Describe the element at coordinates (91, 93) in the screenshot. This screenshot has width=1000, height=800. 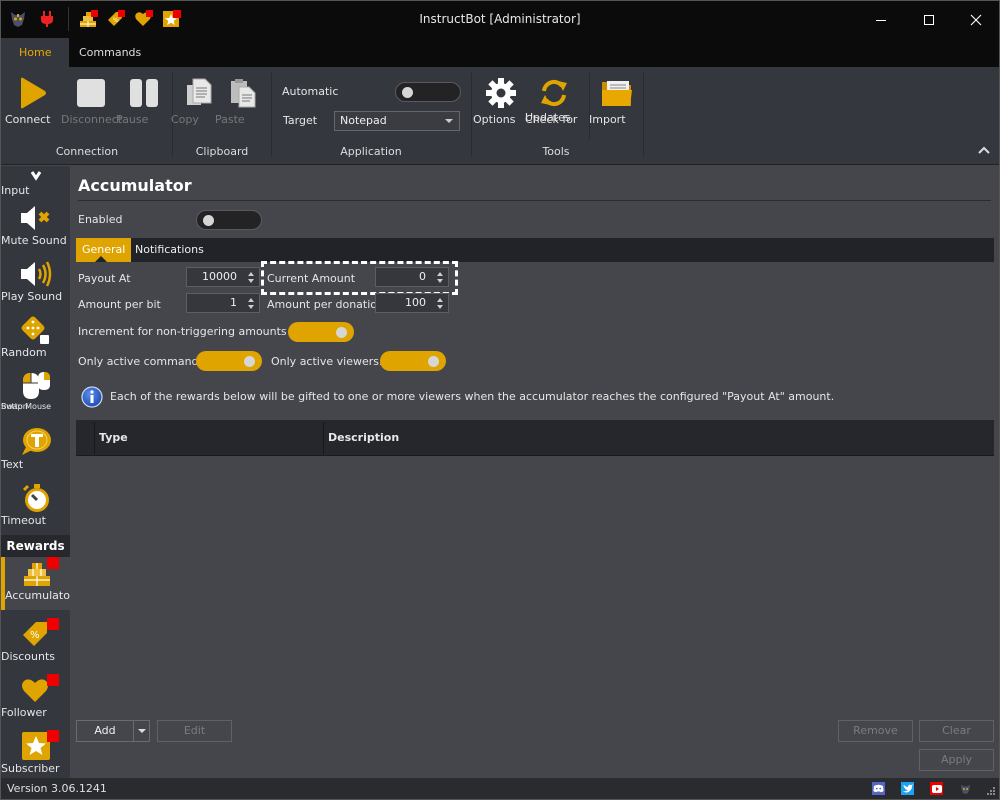
I see `stop-icon` at that location.